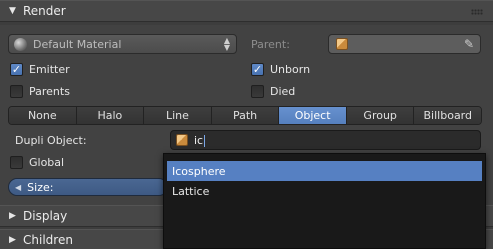 This screenshot has width=493, height=249. I want to click on panel-title: Display, so click(45, 216).